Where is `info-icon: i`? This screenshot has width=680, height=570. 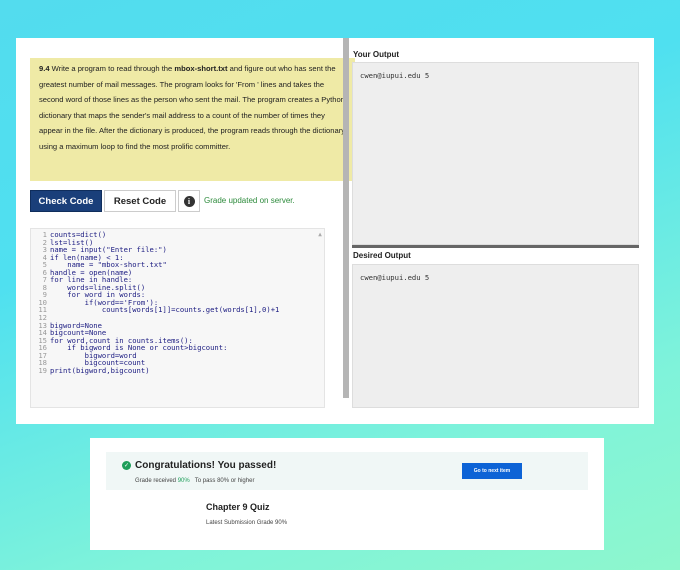
info-icon: i is located at coordinates (189, 201).